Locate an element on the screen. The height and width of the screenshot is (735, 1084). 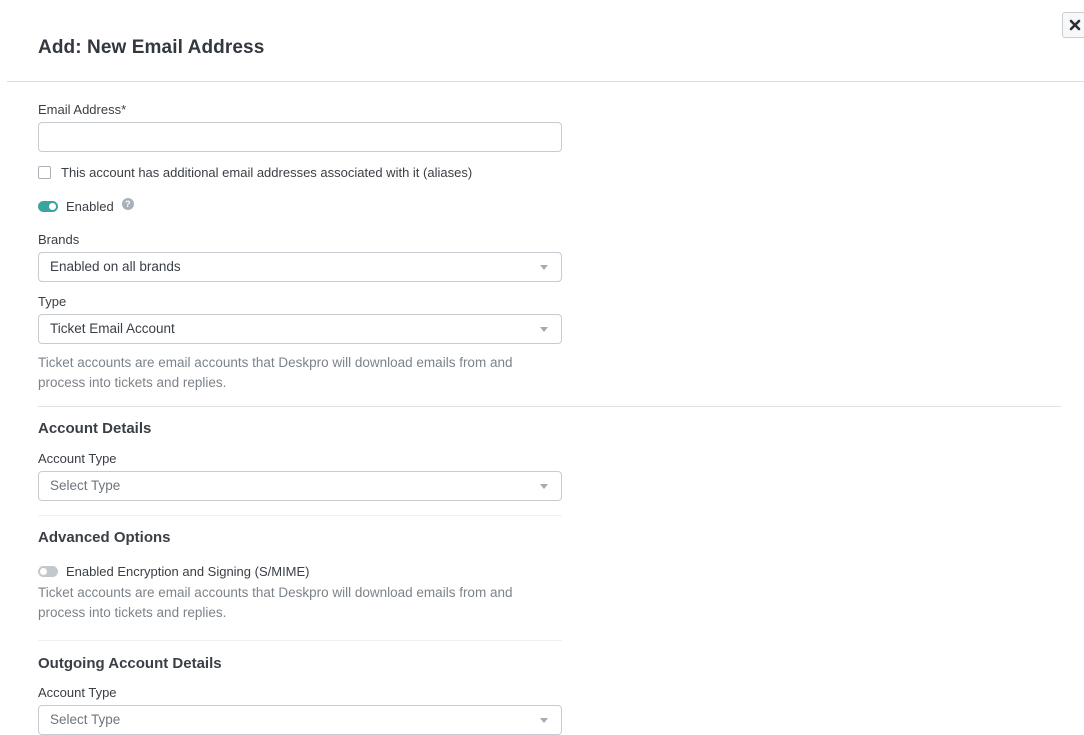
smime-toggle-row: Enabled Encryption and Signing (S/MIME) is located at coordinates (174, 571).